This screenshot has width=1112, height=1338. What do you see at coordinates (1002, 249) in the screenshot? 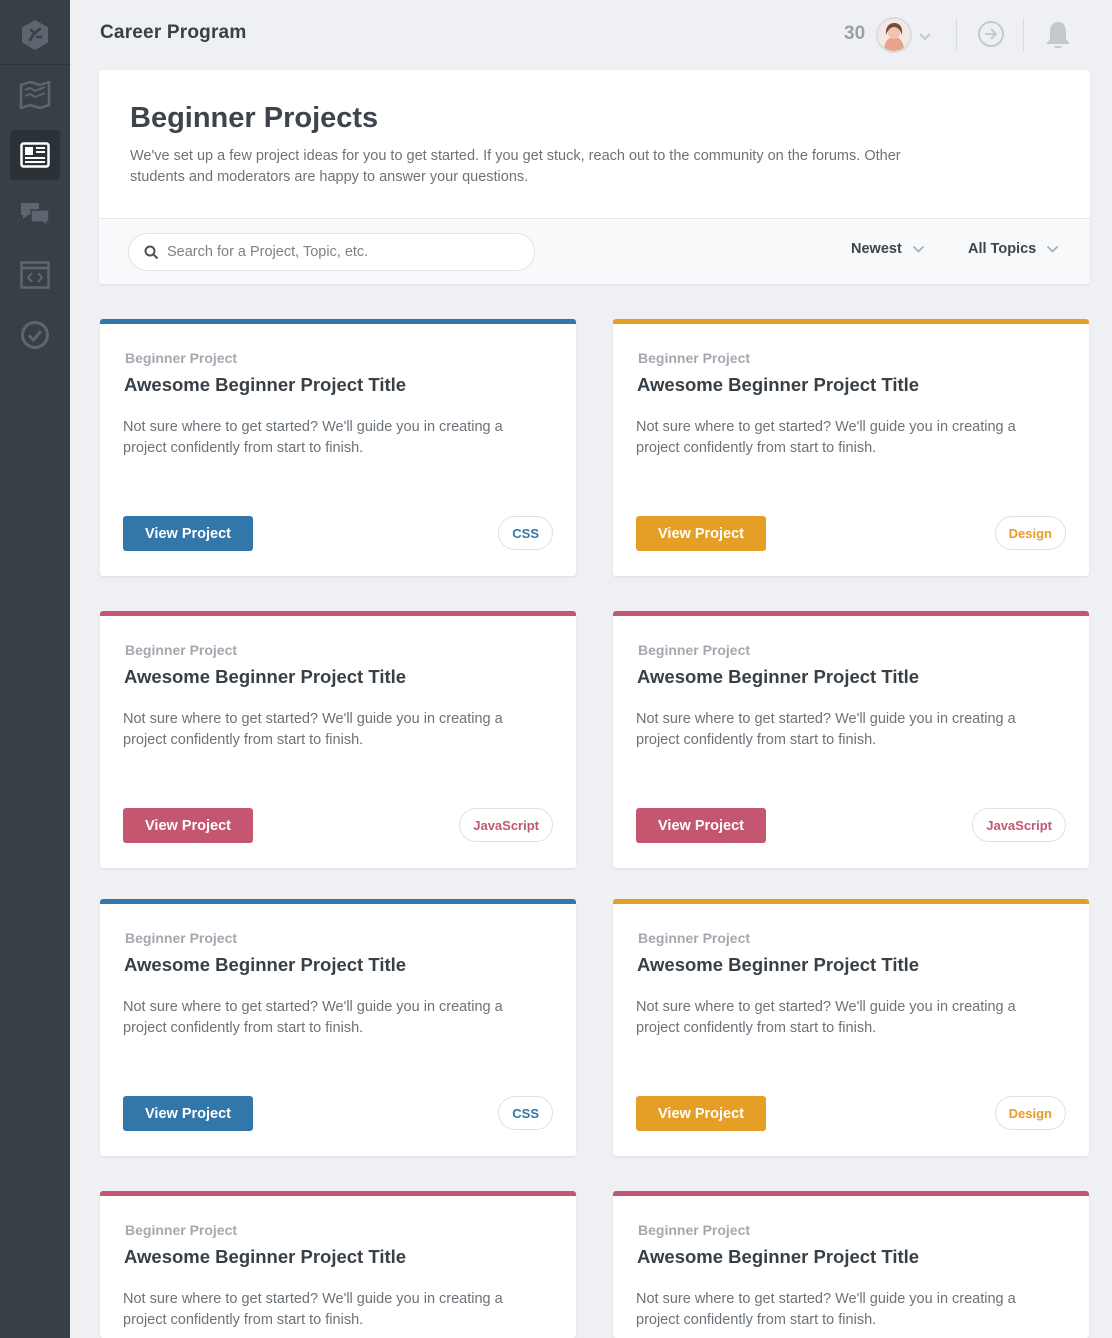
I see `topic-dropdown-label: All Topics` at bounding box center [1002, 249].